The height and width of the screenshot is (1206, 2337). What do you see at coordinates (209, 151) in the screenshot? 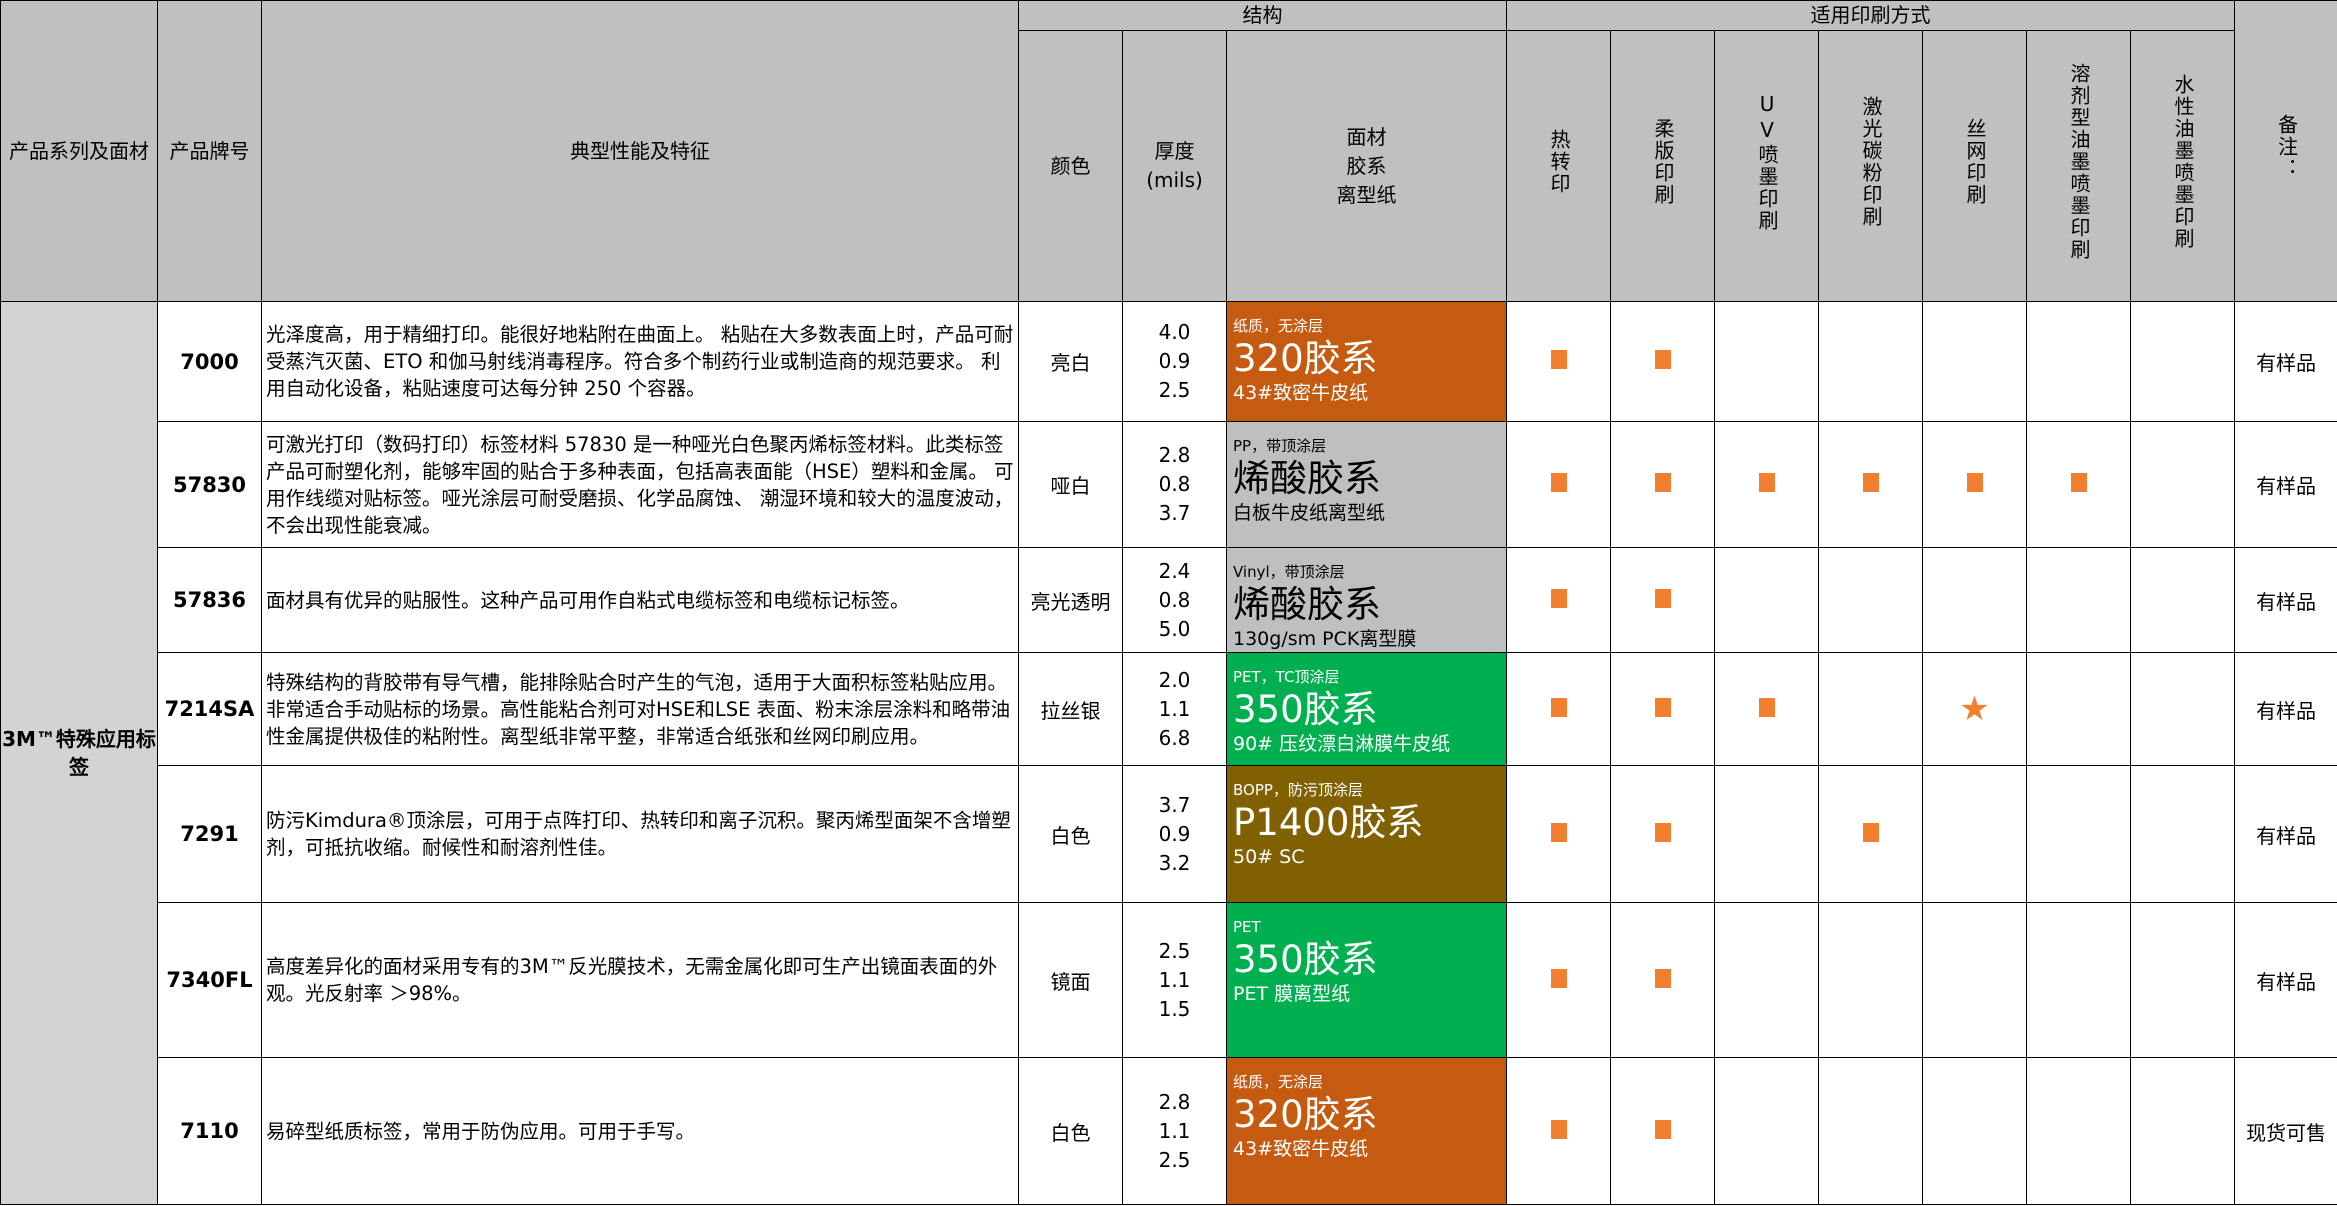
I see `header-part-number: 产品牌号` at bounding box center [209, 151].